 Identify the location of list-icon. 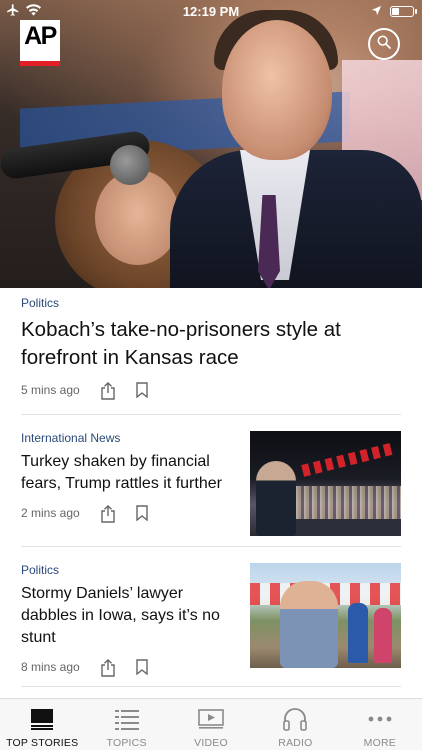
(127, 719).